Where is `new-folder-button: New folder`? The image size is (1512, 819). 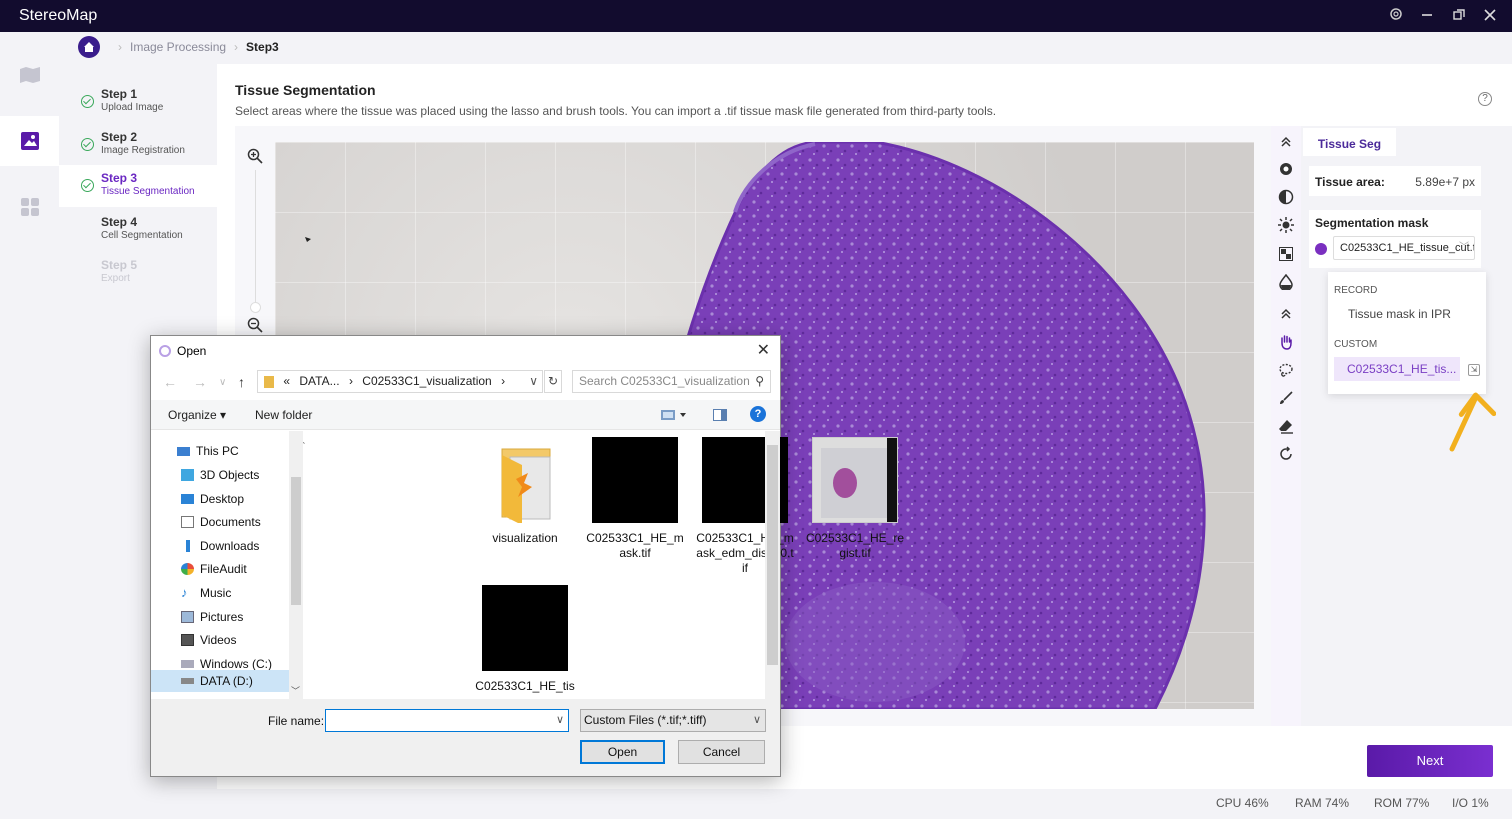
new-folder-button: New folder is located at coordinates (283, 415).